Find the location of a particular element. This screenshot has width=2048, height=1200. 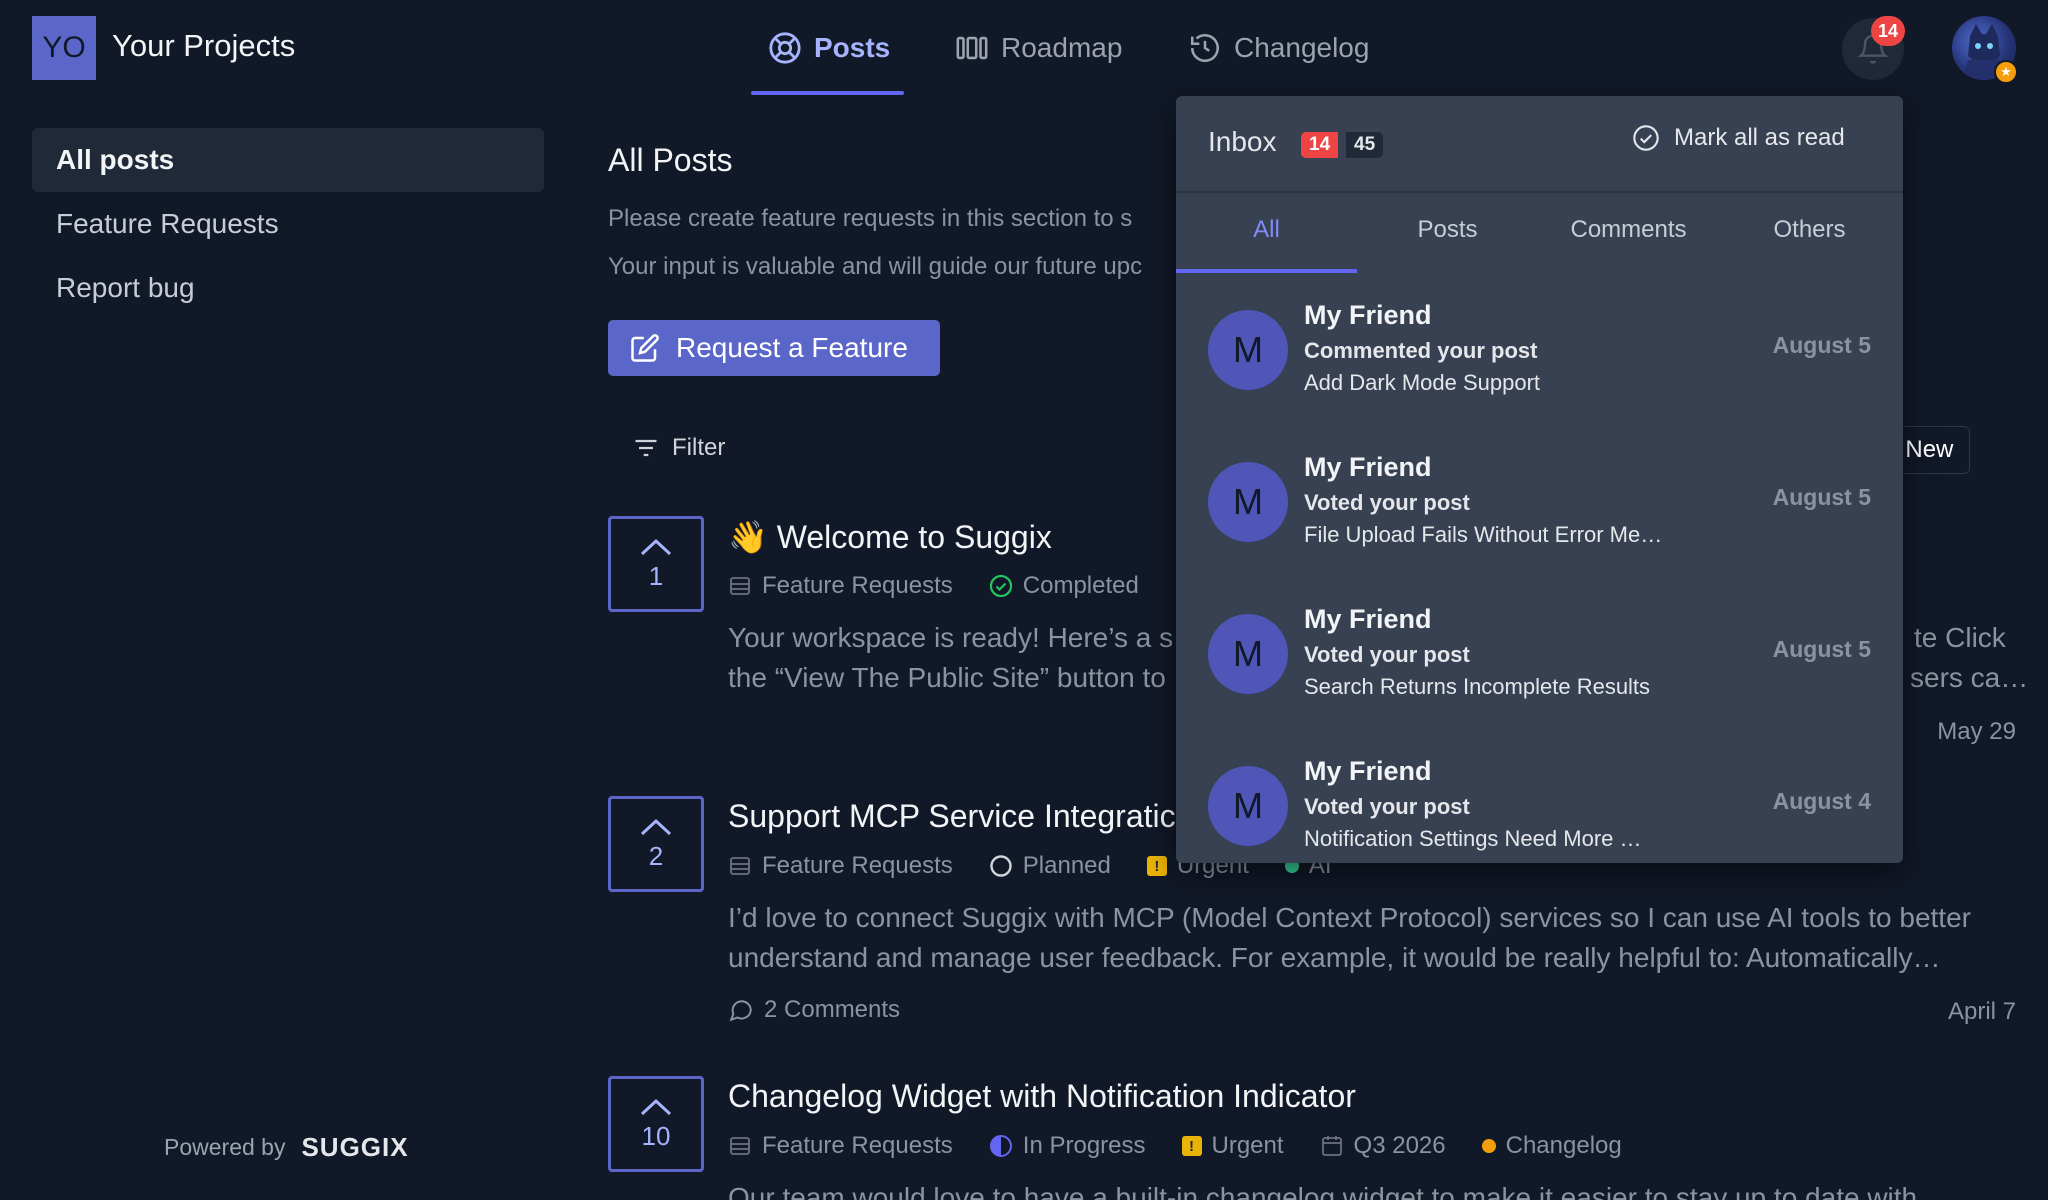

lifebuoy-icon is located at coordinates (785, 48).